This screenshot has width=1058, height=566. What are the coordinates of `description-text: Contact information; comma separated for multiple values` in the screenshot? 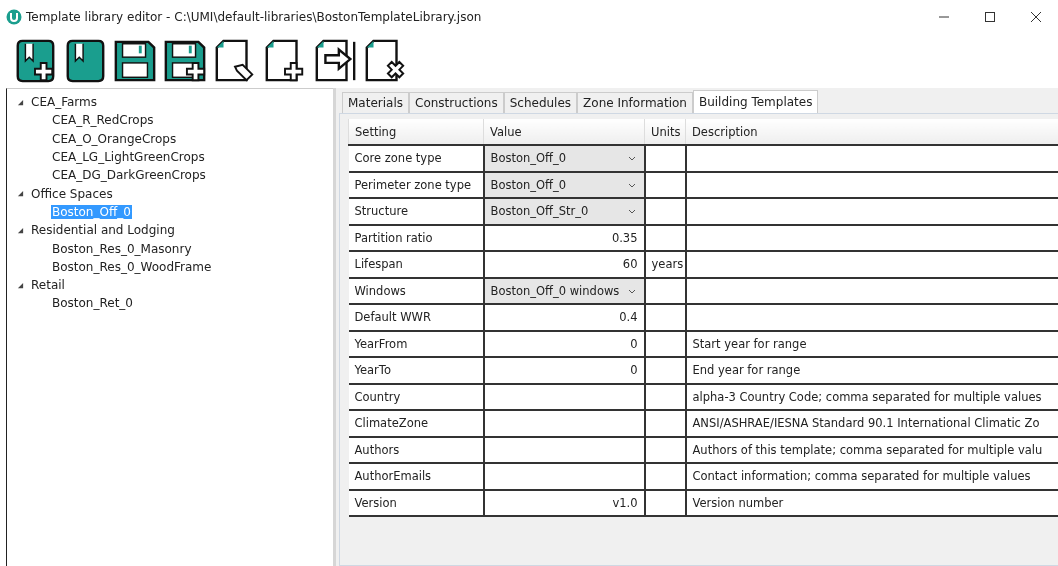 It's located at (861, 476).